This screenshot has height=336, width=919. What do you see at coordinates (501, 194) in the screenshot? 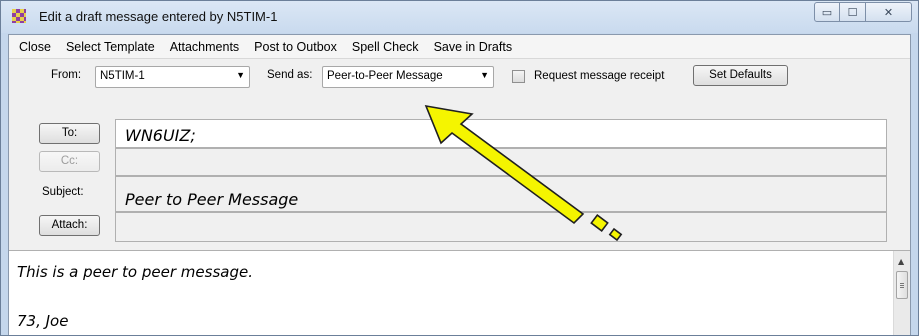
I see `subject-field: Peer to Peer Message` at bounding box center [501, 194].